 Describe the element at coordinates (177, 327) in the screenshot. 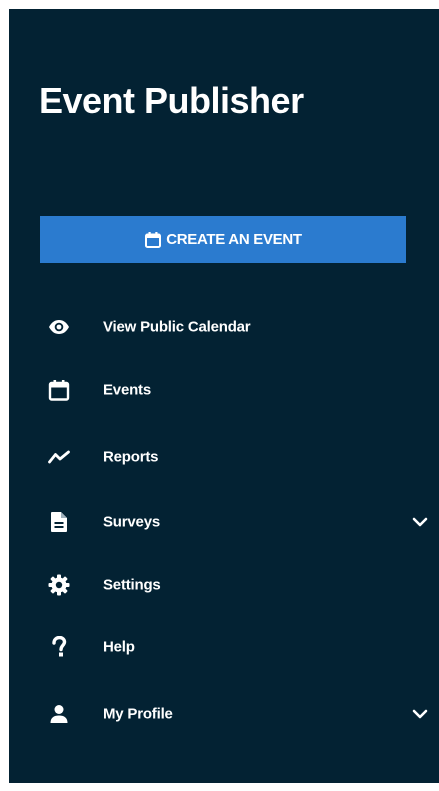

I see `nav-item-label: View Public Calendar` at that location.